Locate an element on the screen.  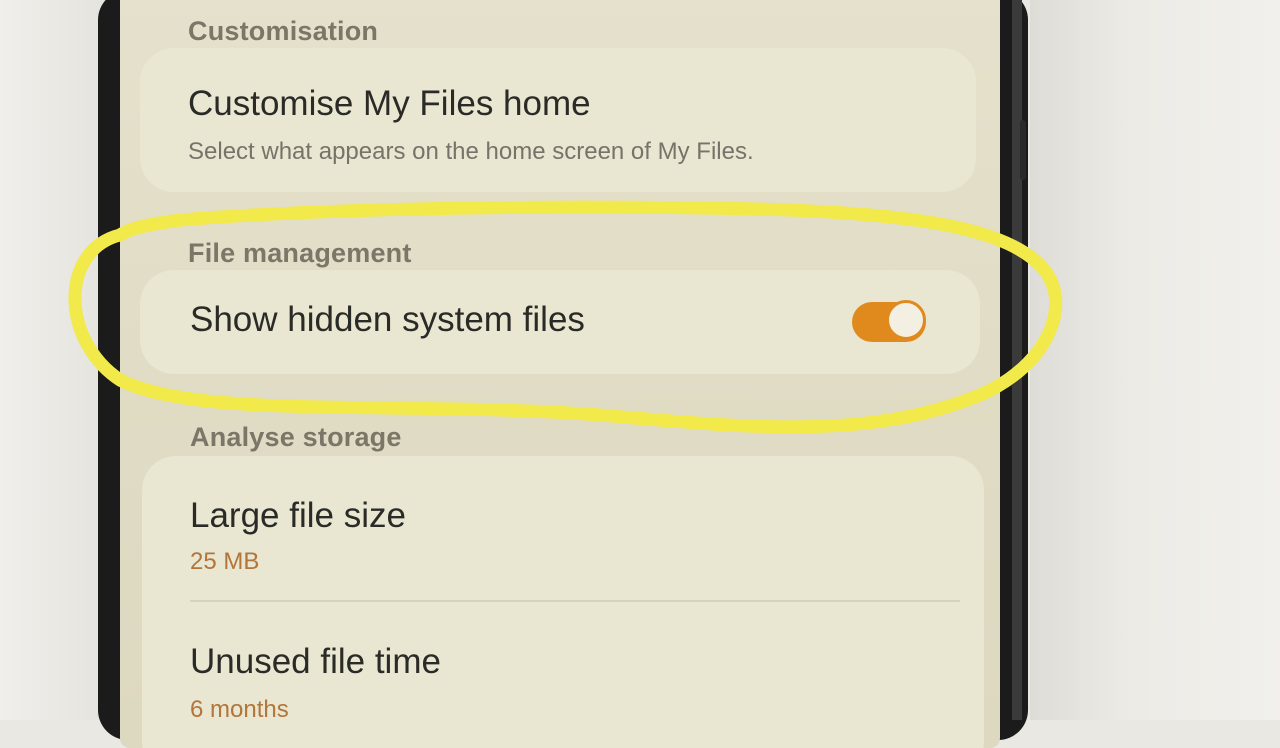
show-hidden-files-title: Show hidden system files is located at coordinates (387, 319).